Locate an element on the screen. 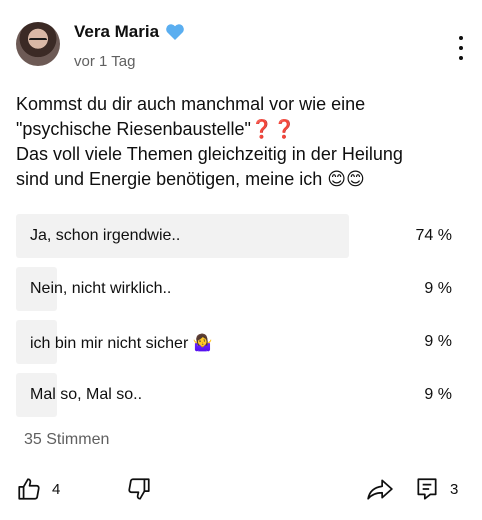 The height and width of the screenshot is (520, 482). vote-count: 35 Stimmen is located at coordinates (67, 439).